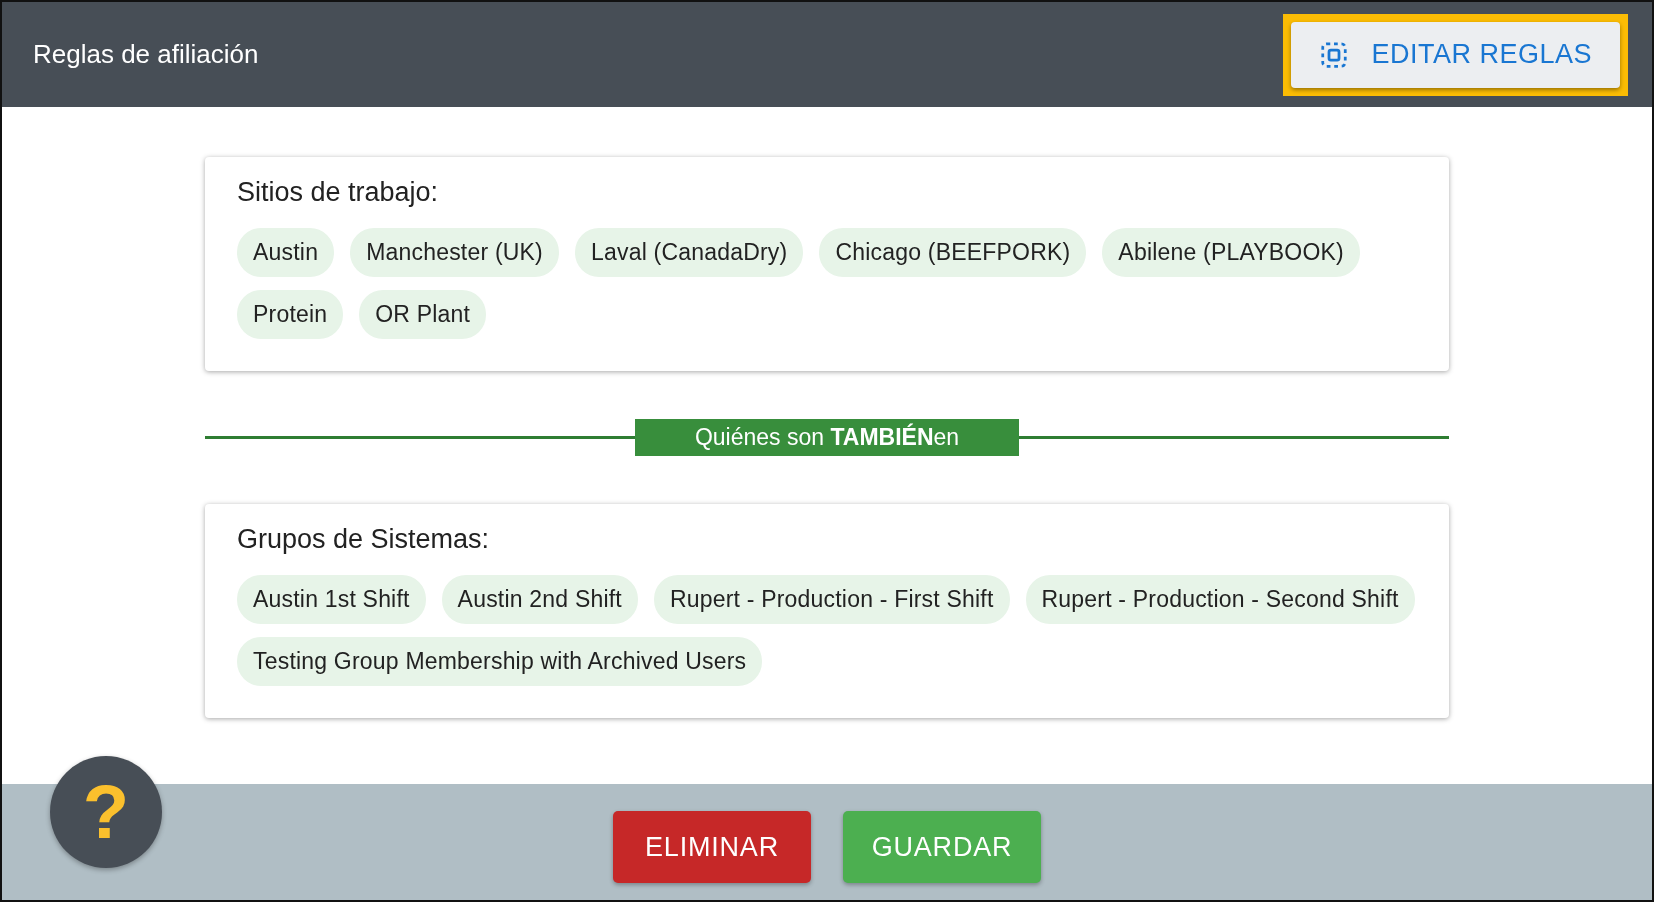  I want to click on chip: Austin 2nd Shift, so click(539, 599).